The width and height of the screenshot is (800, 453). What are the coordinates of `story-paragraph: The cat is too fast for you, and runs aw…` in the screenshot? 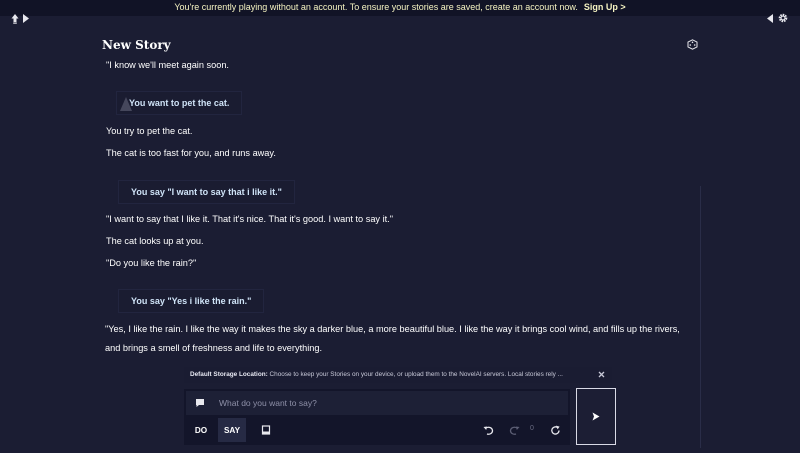 It's located at (191, 153).